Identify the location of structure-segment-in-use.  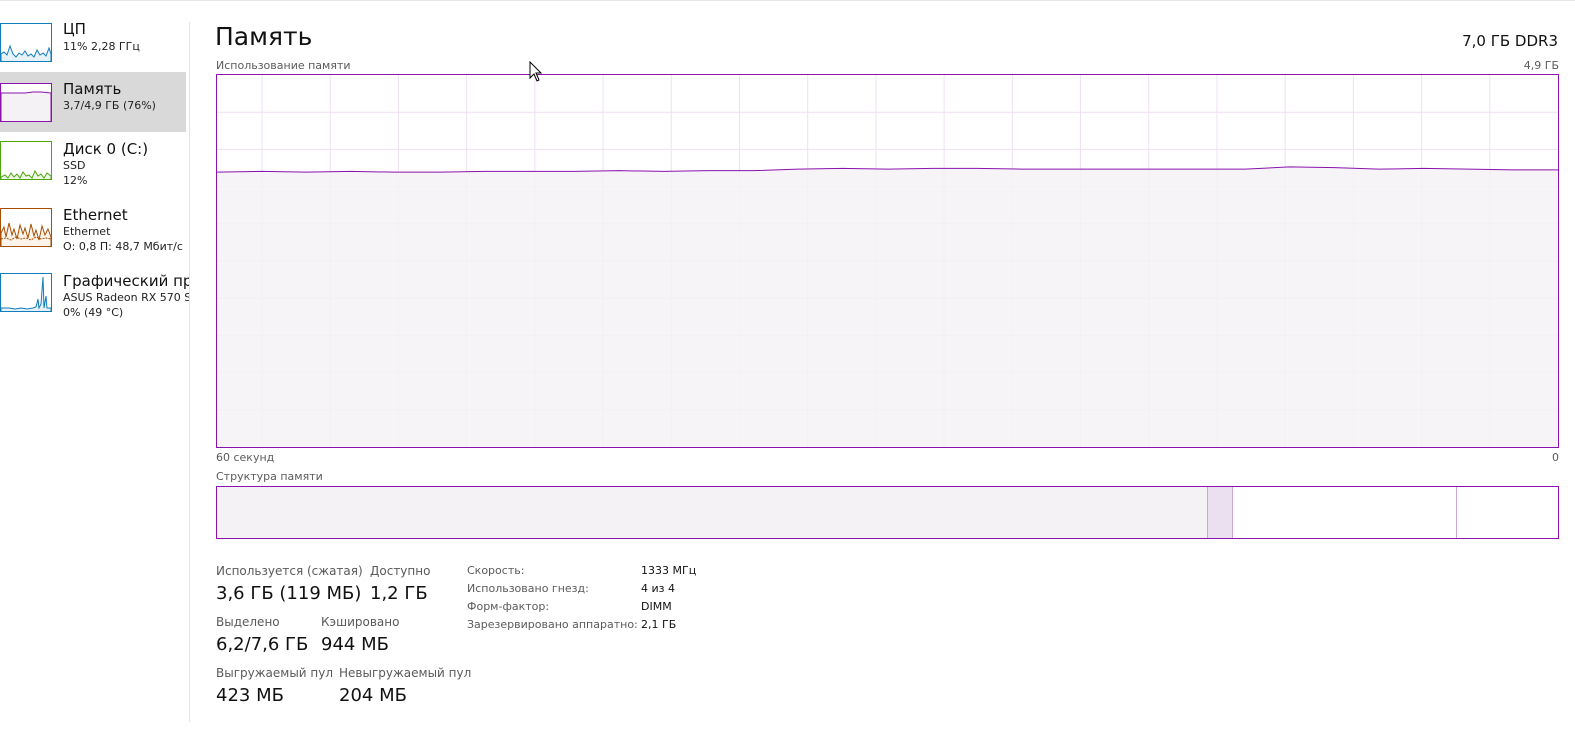
(712, 512).